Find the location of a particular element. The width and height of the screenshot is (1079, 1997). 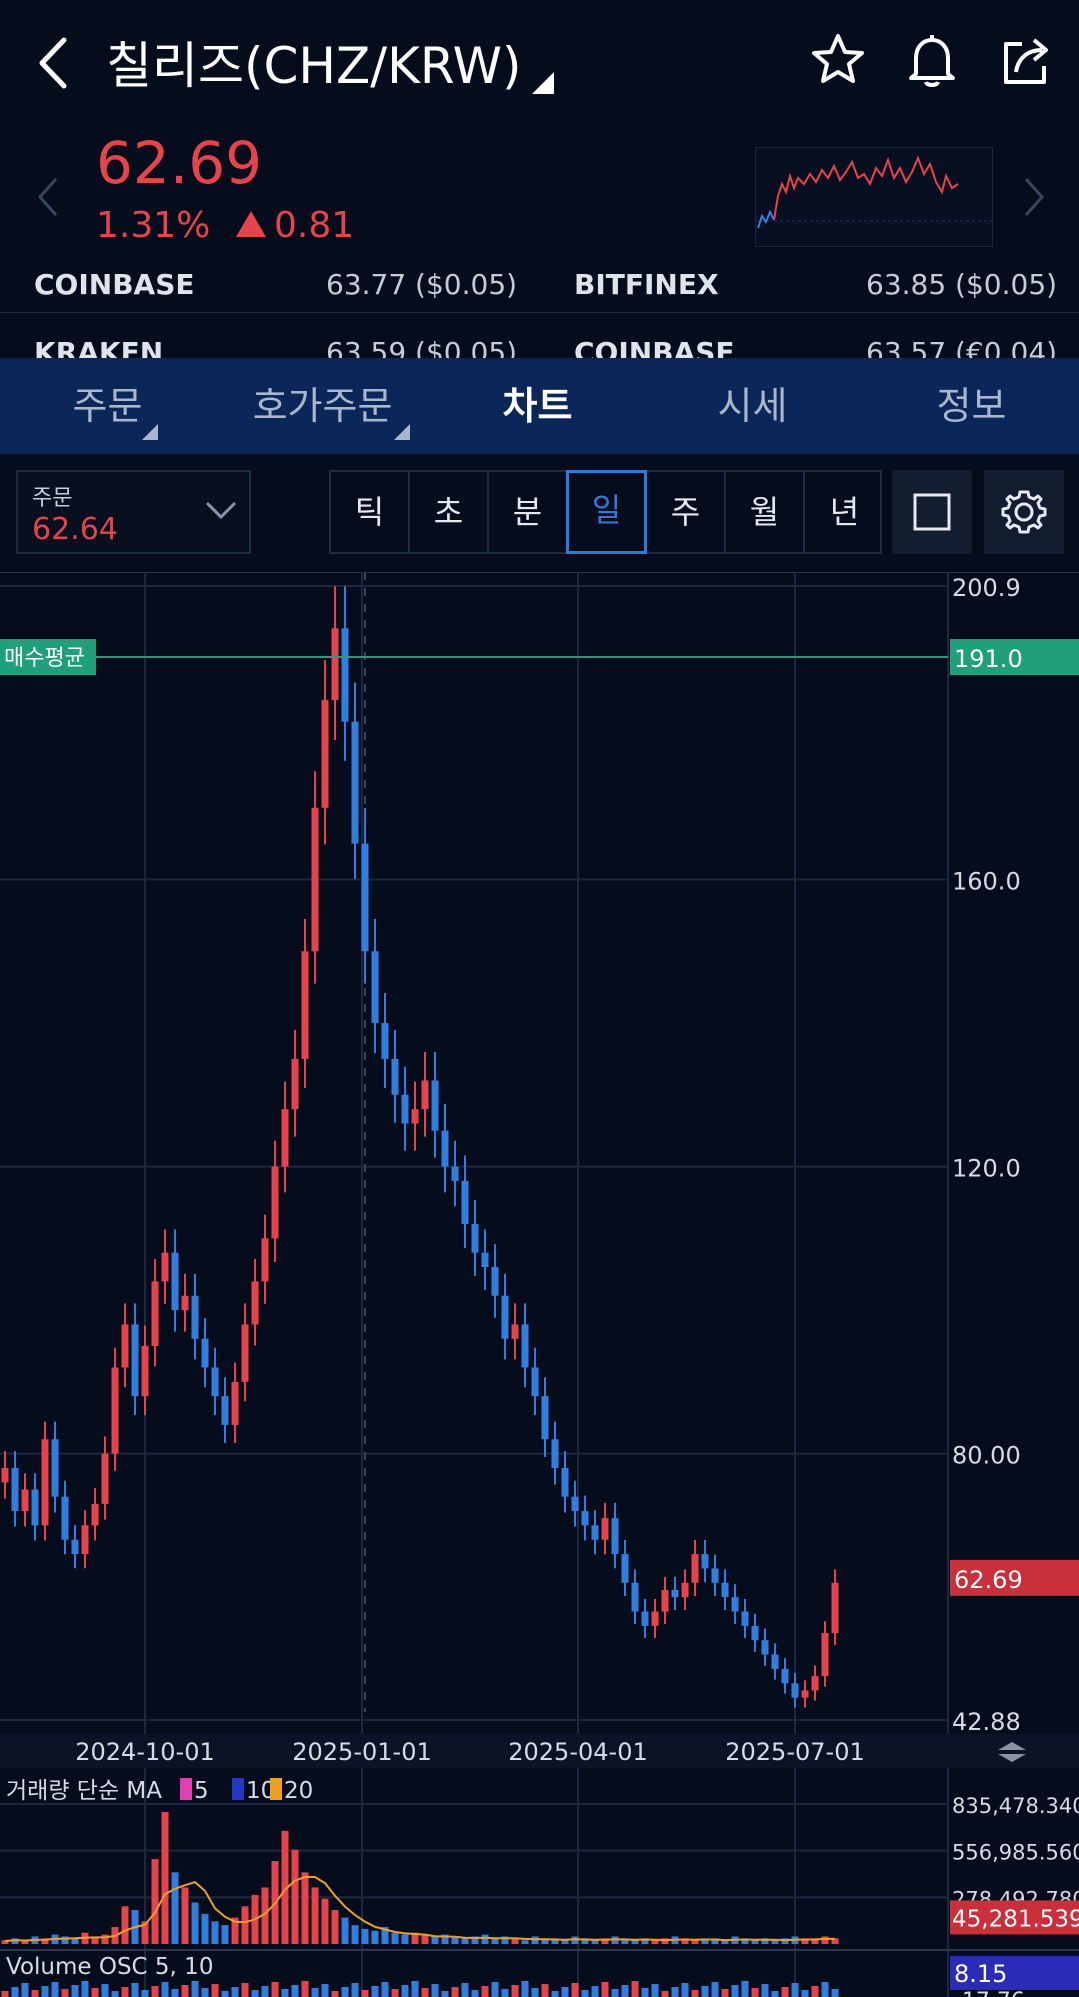

page-title: 칠리즈(CHZ/KRW) is located at coordinates (314, 62).